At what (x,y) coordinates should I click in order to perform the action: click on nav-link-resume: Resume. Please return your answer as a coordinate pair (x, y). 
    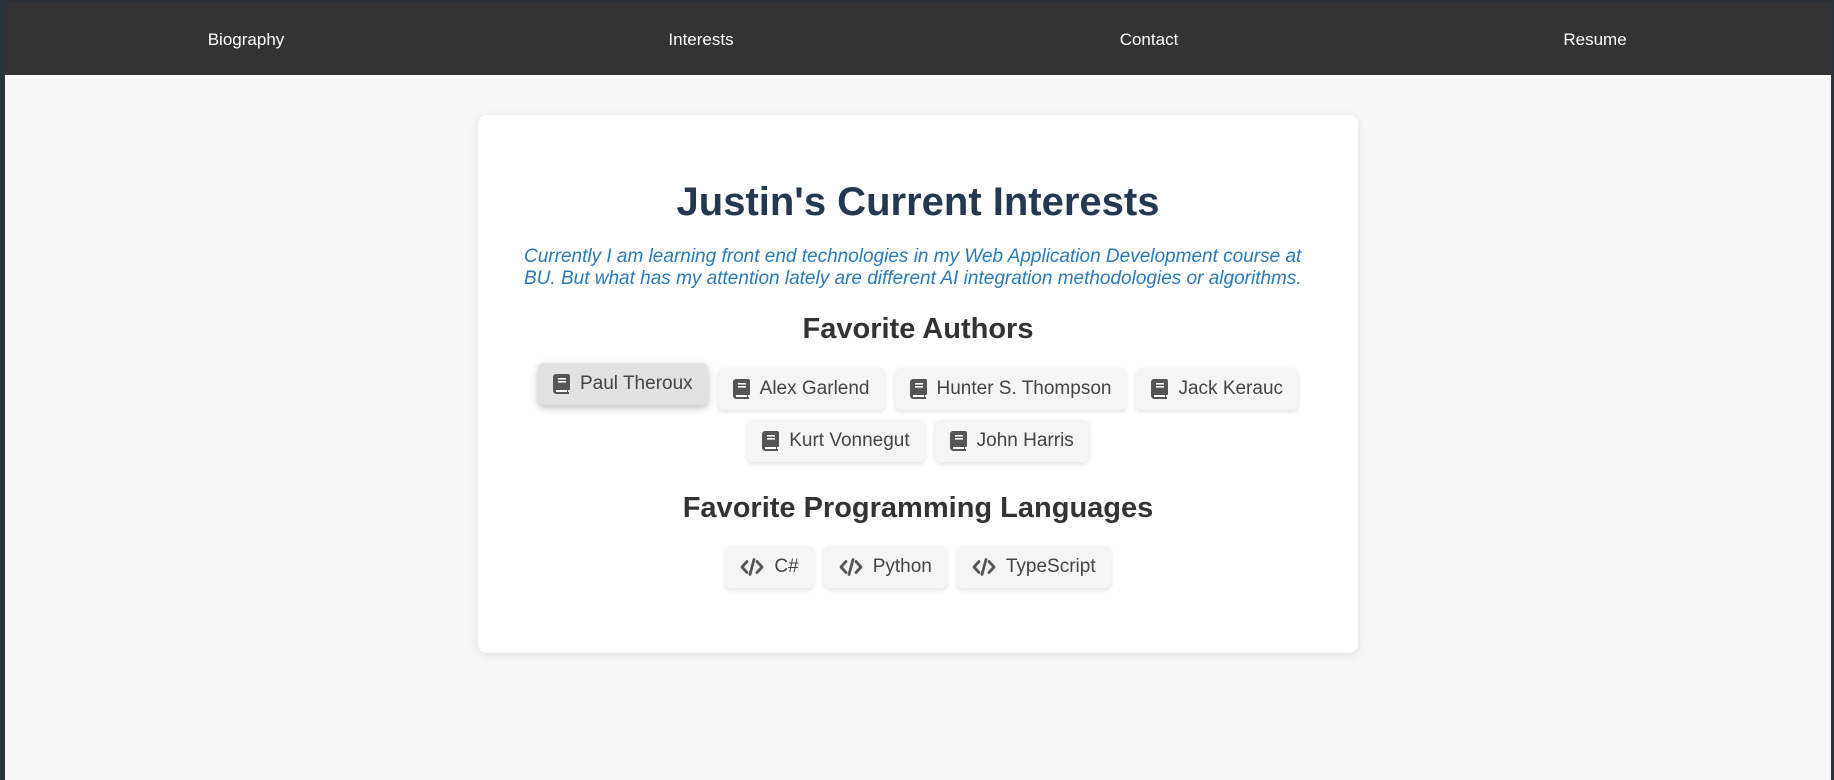
    Looking at the image, I should click on (1594, 39).